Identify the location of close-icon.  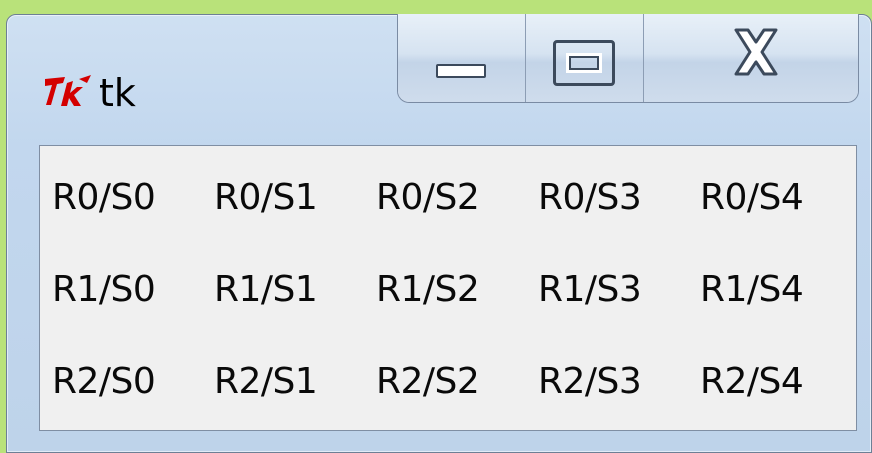
(756, 52).